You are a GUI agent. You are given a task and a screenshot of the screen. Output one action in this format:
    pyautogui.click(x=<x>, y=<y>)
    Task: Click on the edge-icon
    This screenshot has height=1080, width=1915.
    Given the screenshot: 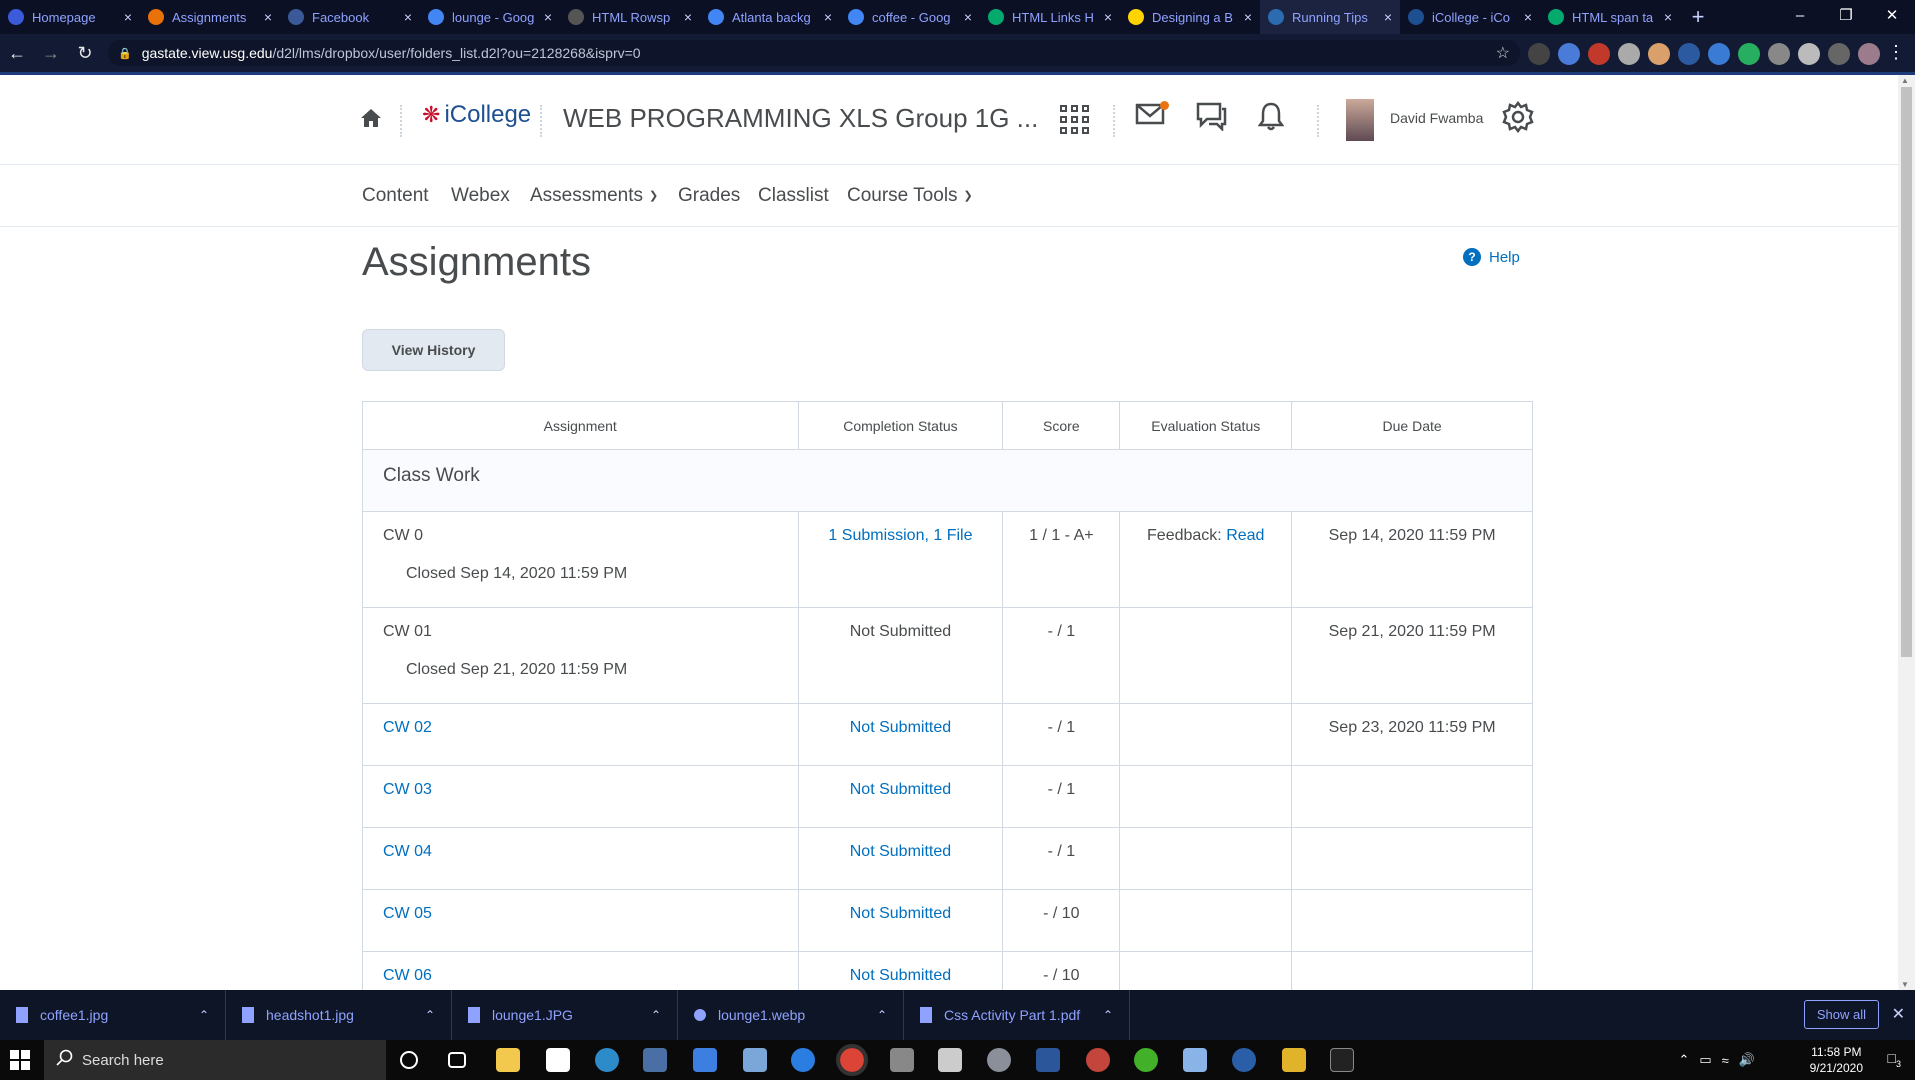 What is the action you would take?
    pyautogui.click(x=607, y=1060)
    